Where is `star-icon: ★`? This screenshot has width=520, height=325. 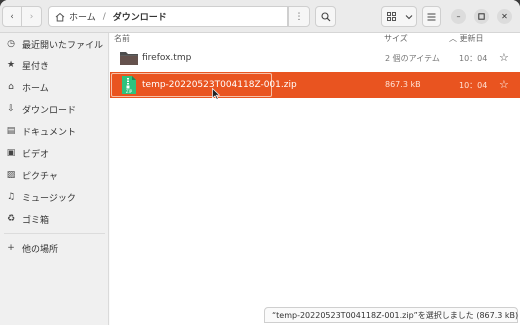
star-icon: ★ is located at coordinates (11, 65).